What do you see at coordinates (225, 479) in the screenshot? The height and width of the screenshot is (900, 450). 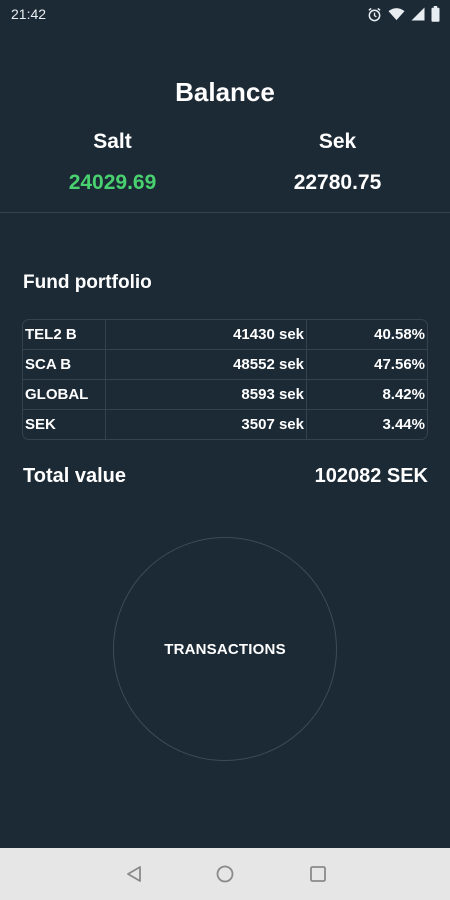 I see `total-value-row: Total value 102082 SEK` at bounding box center [225, 479].